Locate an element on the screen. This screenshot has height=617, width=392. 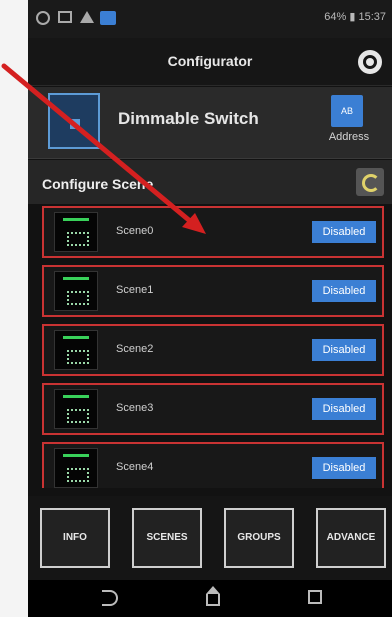
app-bar: Configurator is located at coordinates (210, 62).